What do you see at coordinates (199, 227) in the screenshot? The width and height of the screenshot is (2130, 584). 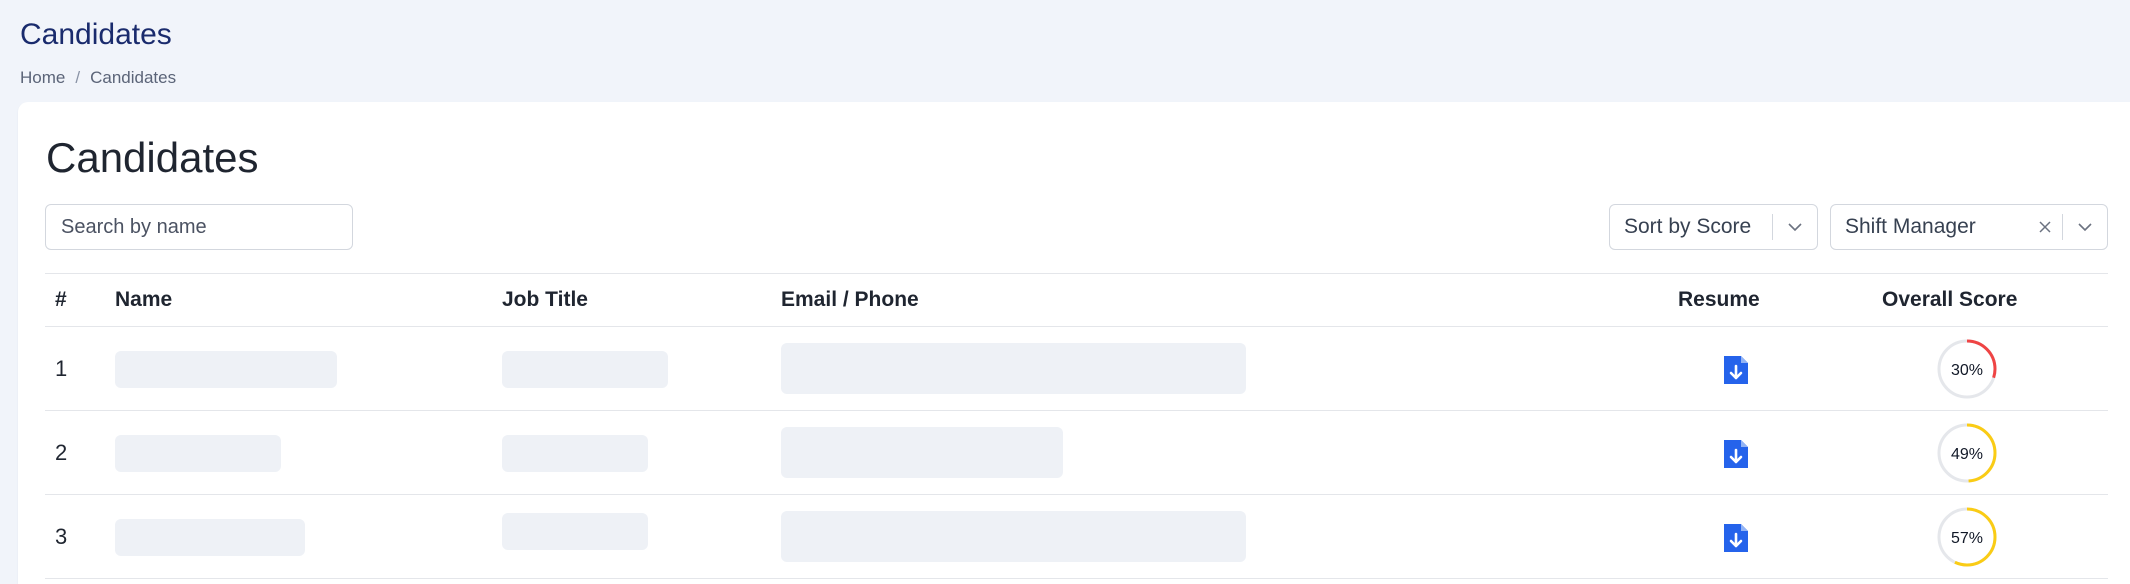 I see `search-input` at bounding box center [199, 227].